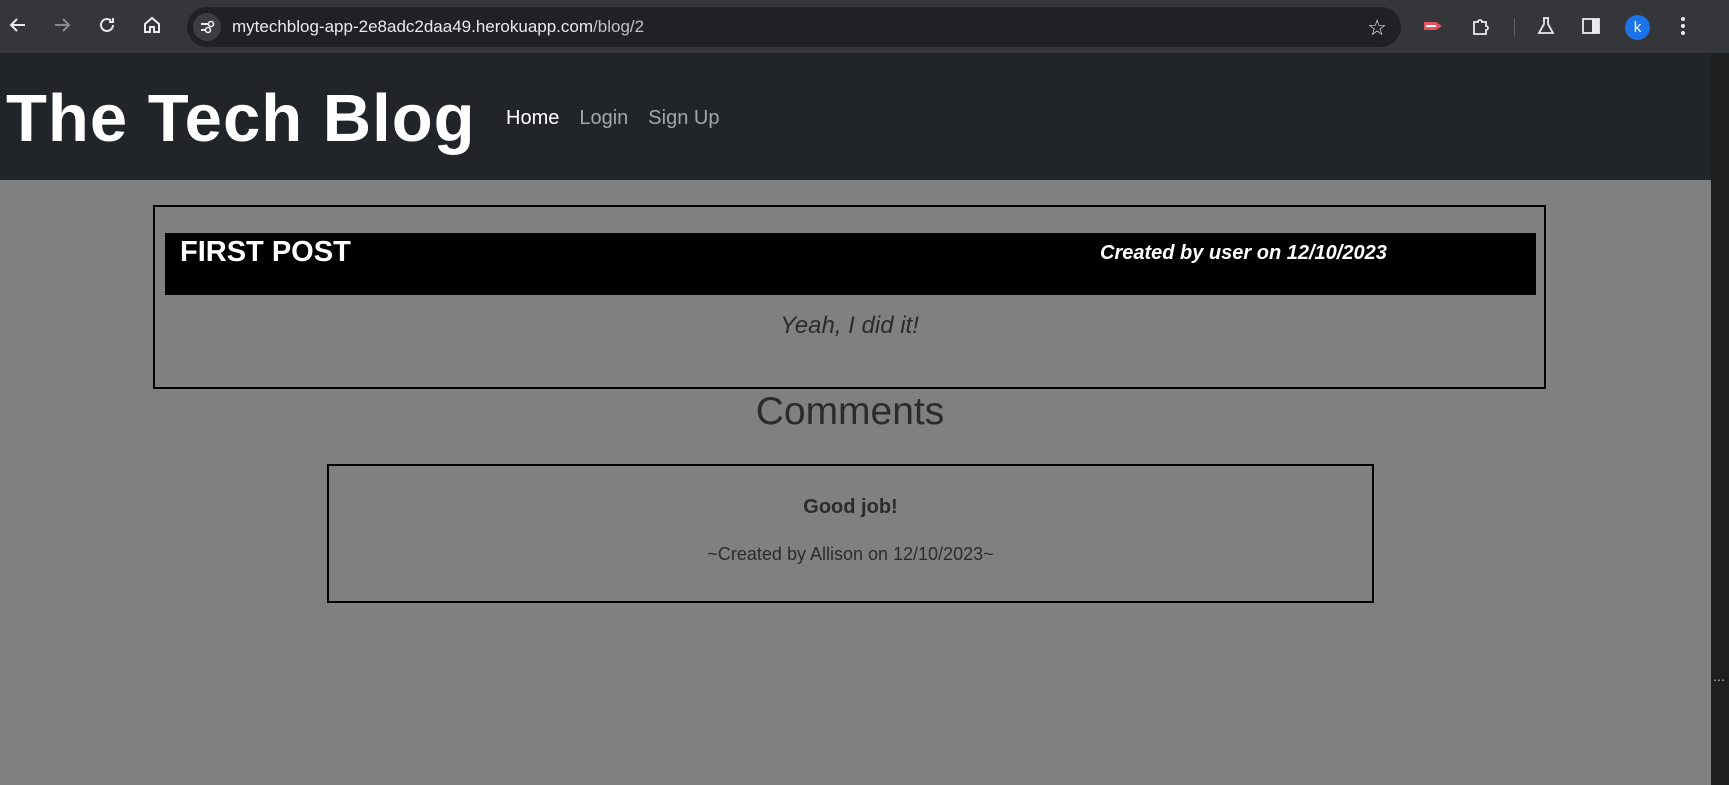  I want to click on nav-signup-link: Sign Up, so click(683, 118).